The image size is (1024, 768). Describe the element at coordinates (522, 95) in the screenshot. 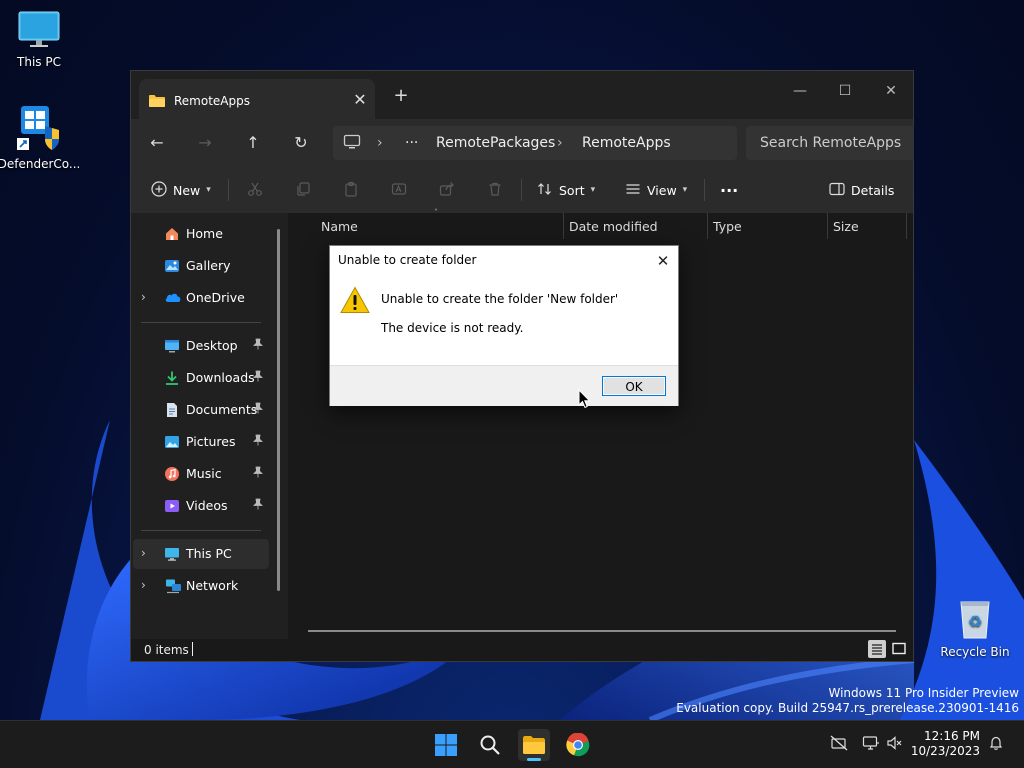

I see `title-bar: RemoteApps ✕ + — ☐ ✕` at that location.